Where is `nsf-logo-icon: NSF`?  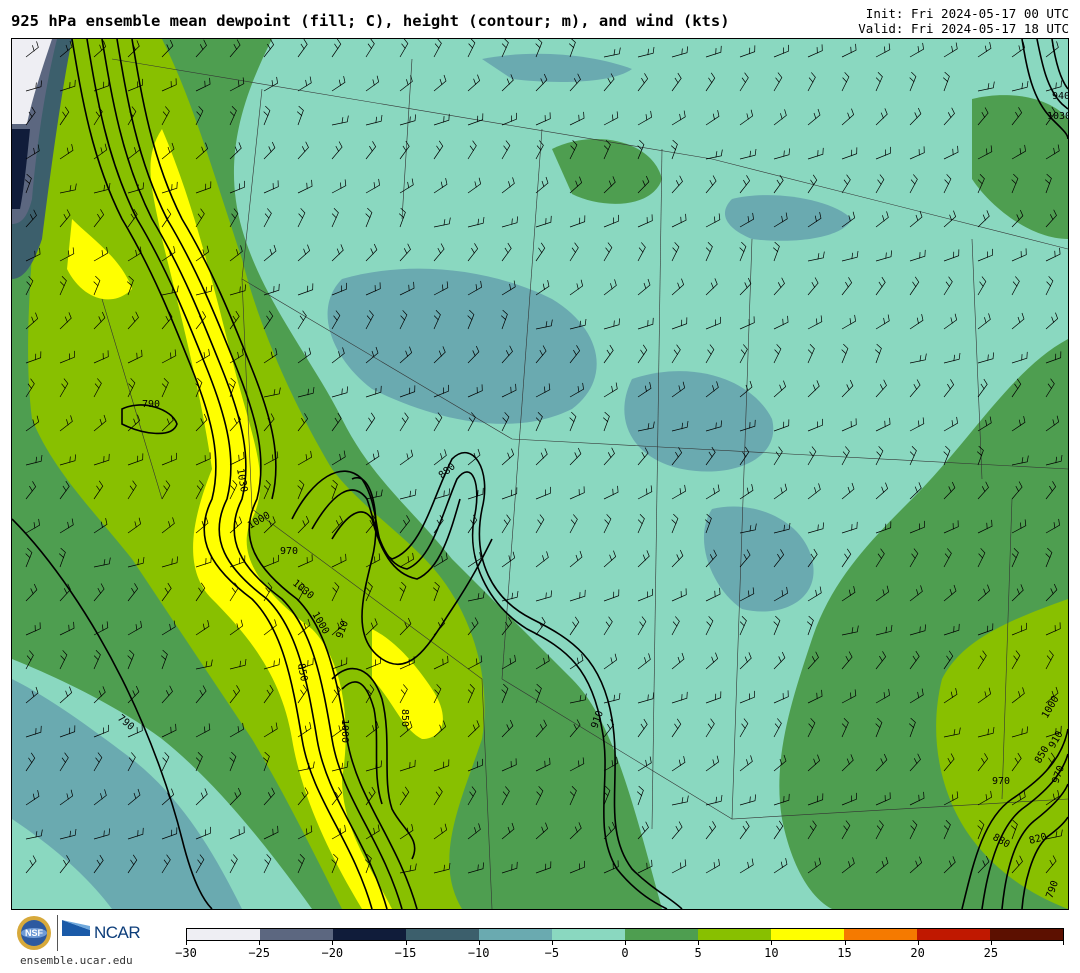 nsf-logo-icon: NSF is located at coordinates (34, 933).